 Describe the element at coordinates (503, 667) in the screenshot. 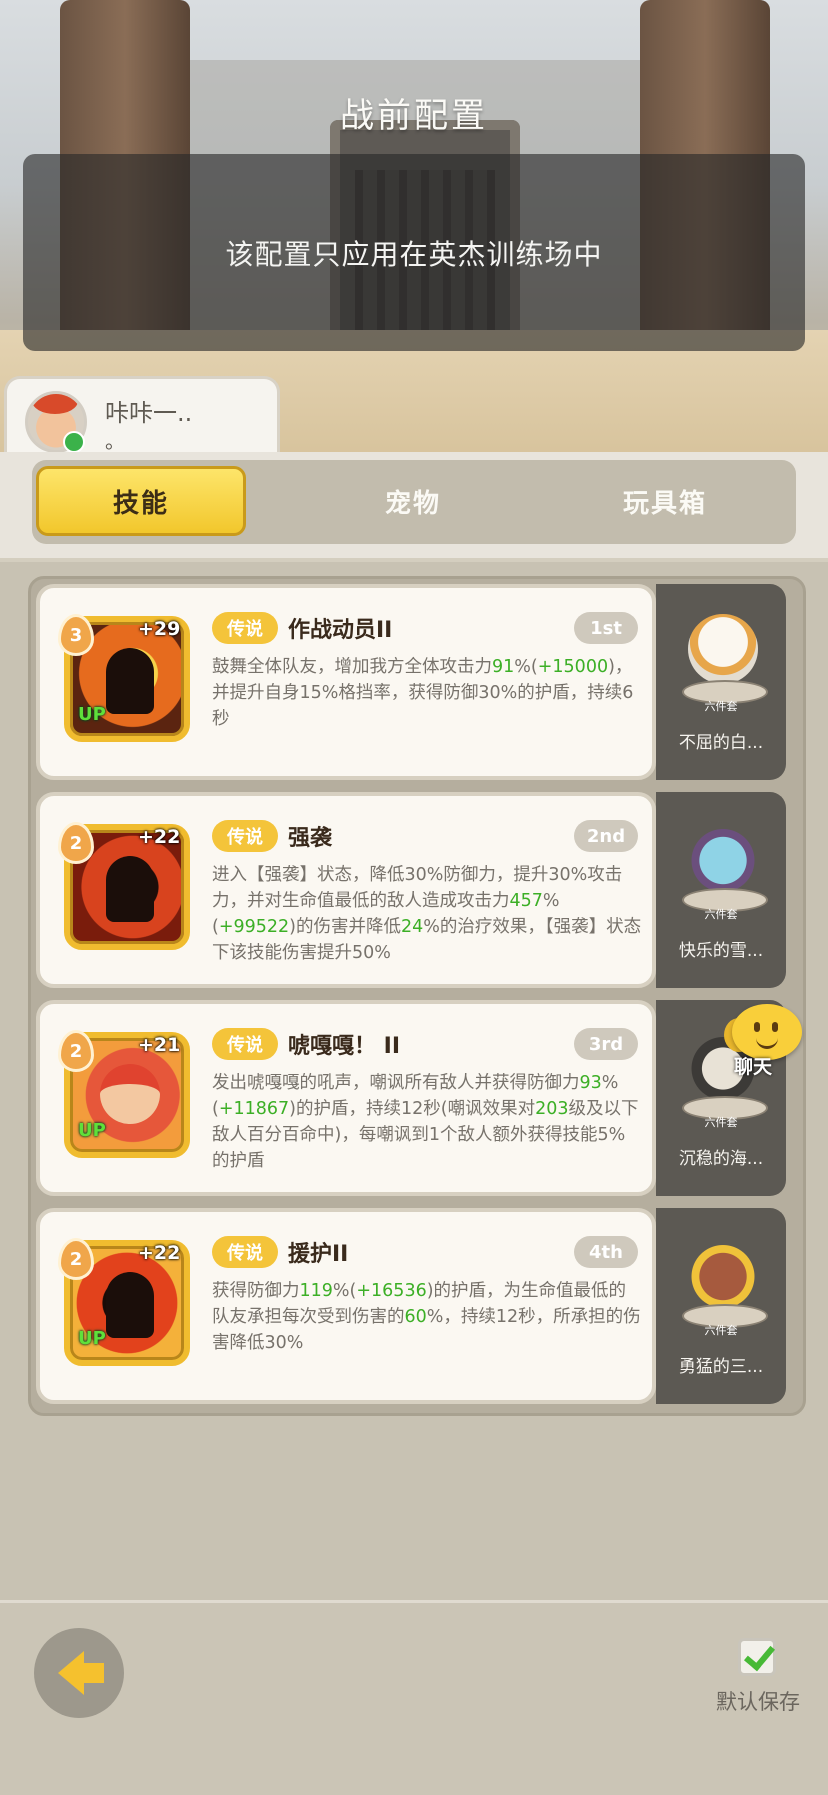

I see `highlight-value: 91` at that location.